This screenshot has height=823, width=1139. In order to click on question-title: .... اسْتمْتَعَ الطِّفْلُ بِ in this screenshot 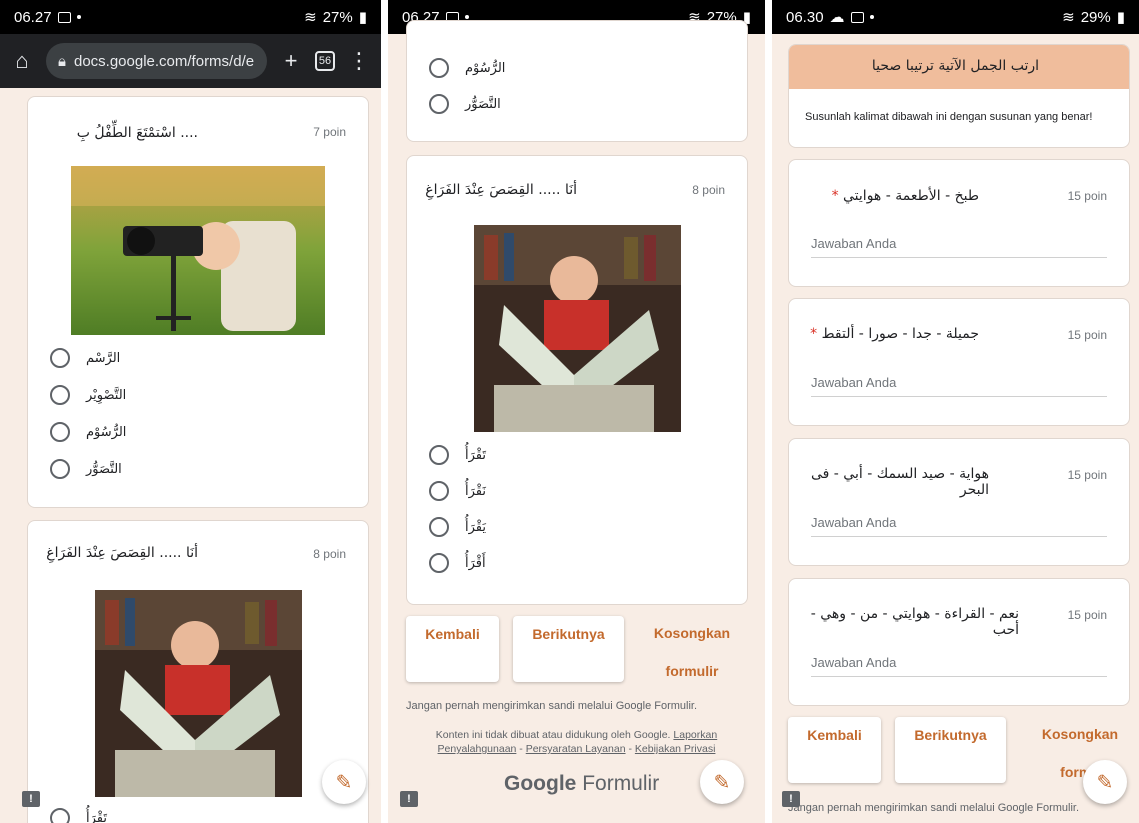, I will do `click(137, 133)`.